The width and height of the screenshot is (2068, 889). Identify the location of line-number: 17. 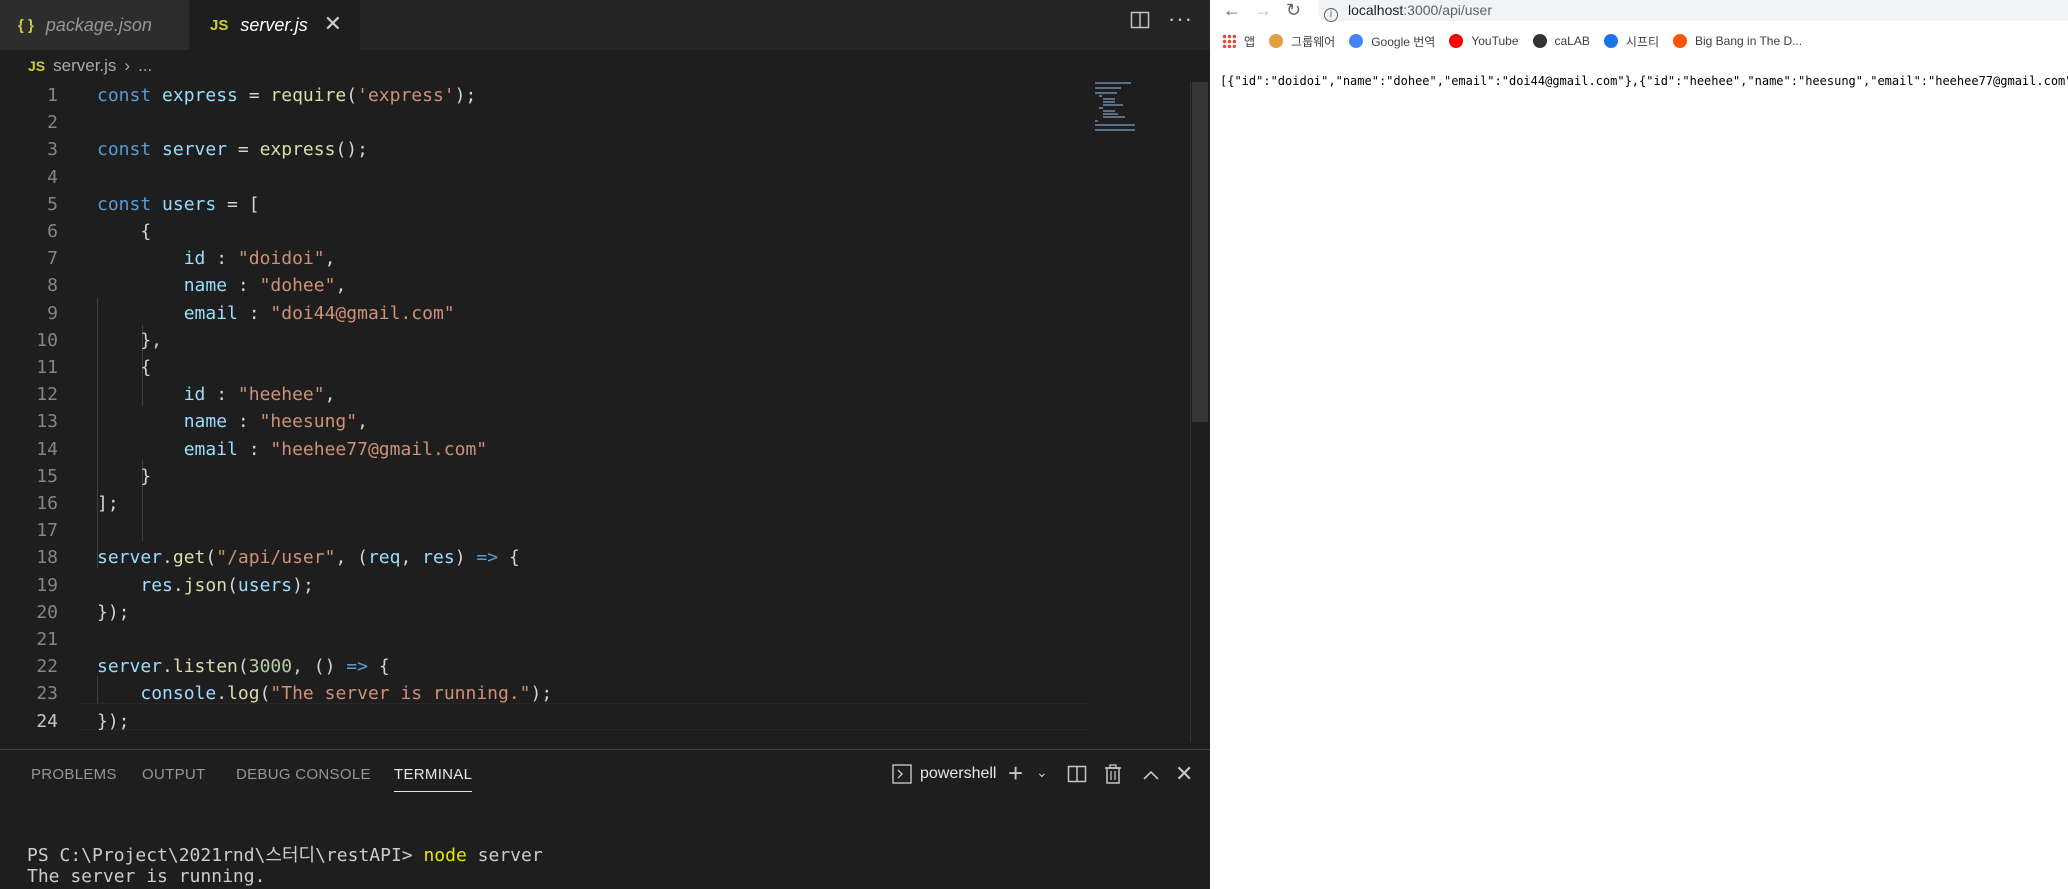
(47, 531).